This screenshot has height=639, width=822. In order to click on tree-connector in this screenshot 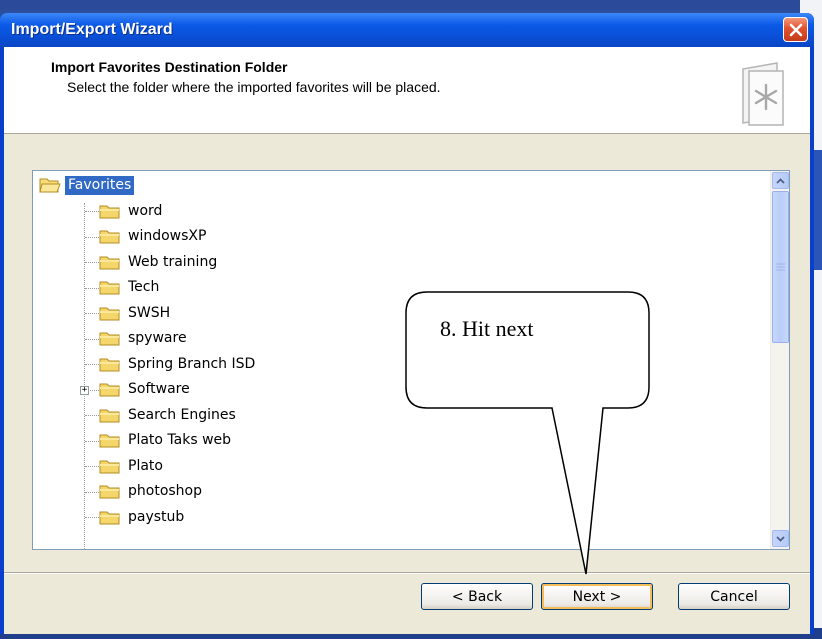, I will do `click(84, 376)`.